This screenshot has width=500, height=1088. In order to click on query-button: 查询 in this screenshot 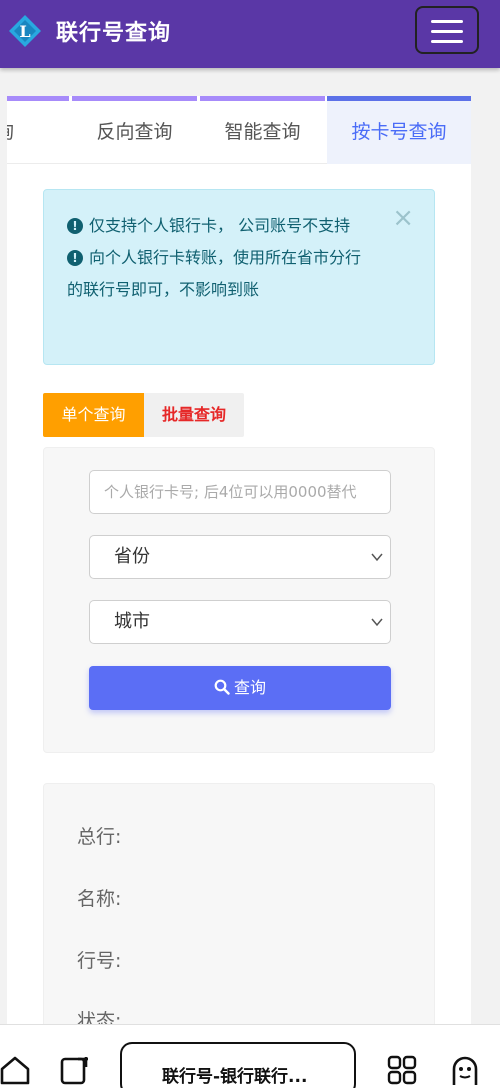, I will do `click(240, 688)`.